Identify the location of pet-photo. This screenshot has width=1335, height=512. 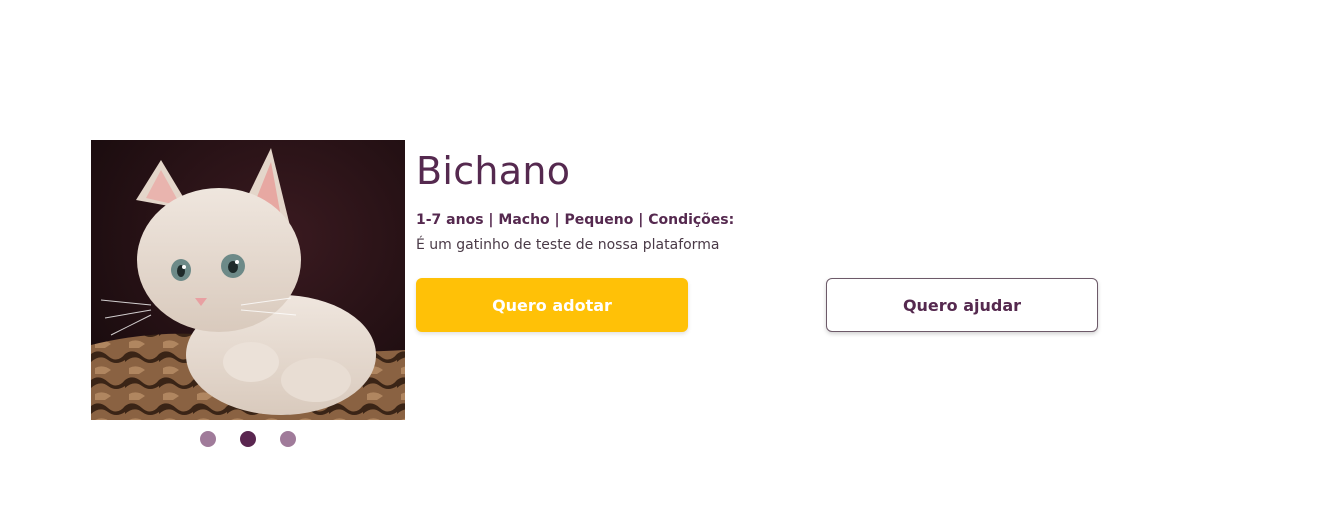
(248, 280).